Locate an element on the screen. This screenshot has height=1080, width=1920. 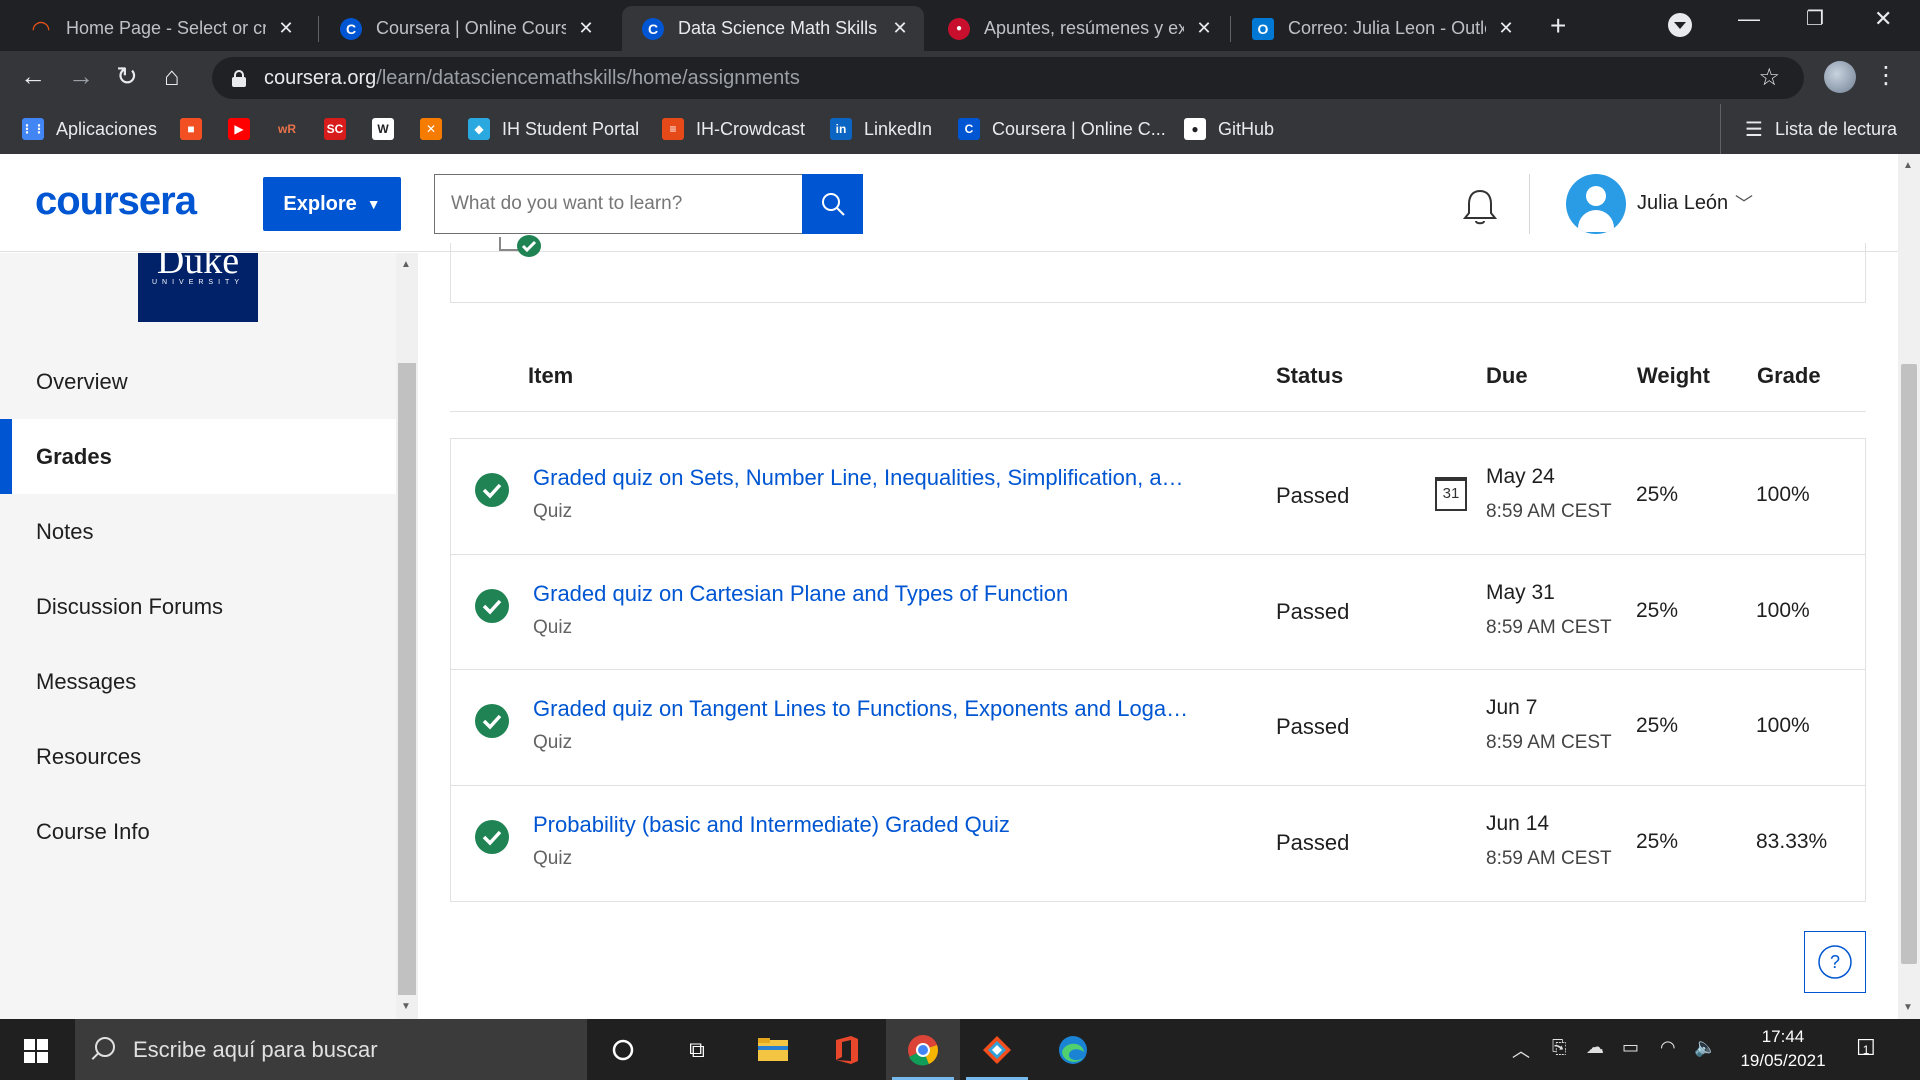
forward-icon: → is located at coordinates (81, 76).